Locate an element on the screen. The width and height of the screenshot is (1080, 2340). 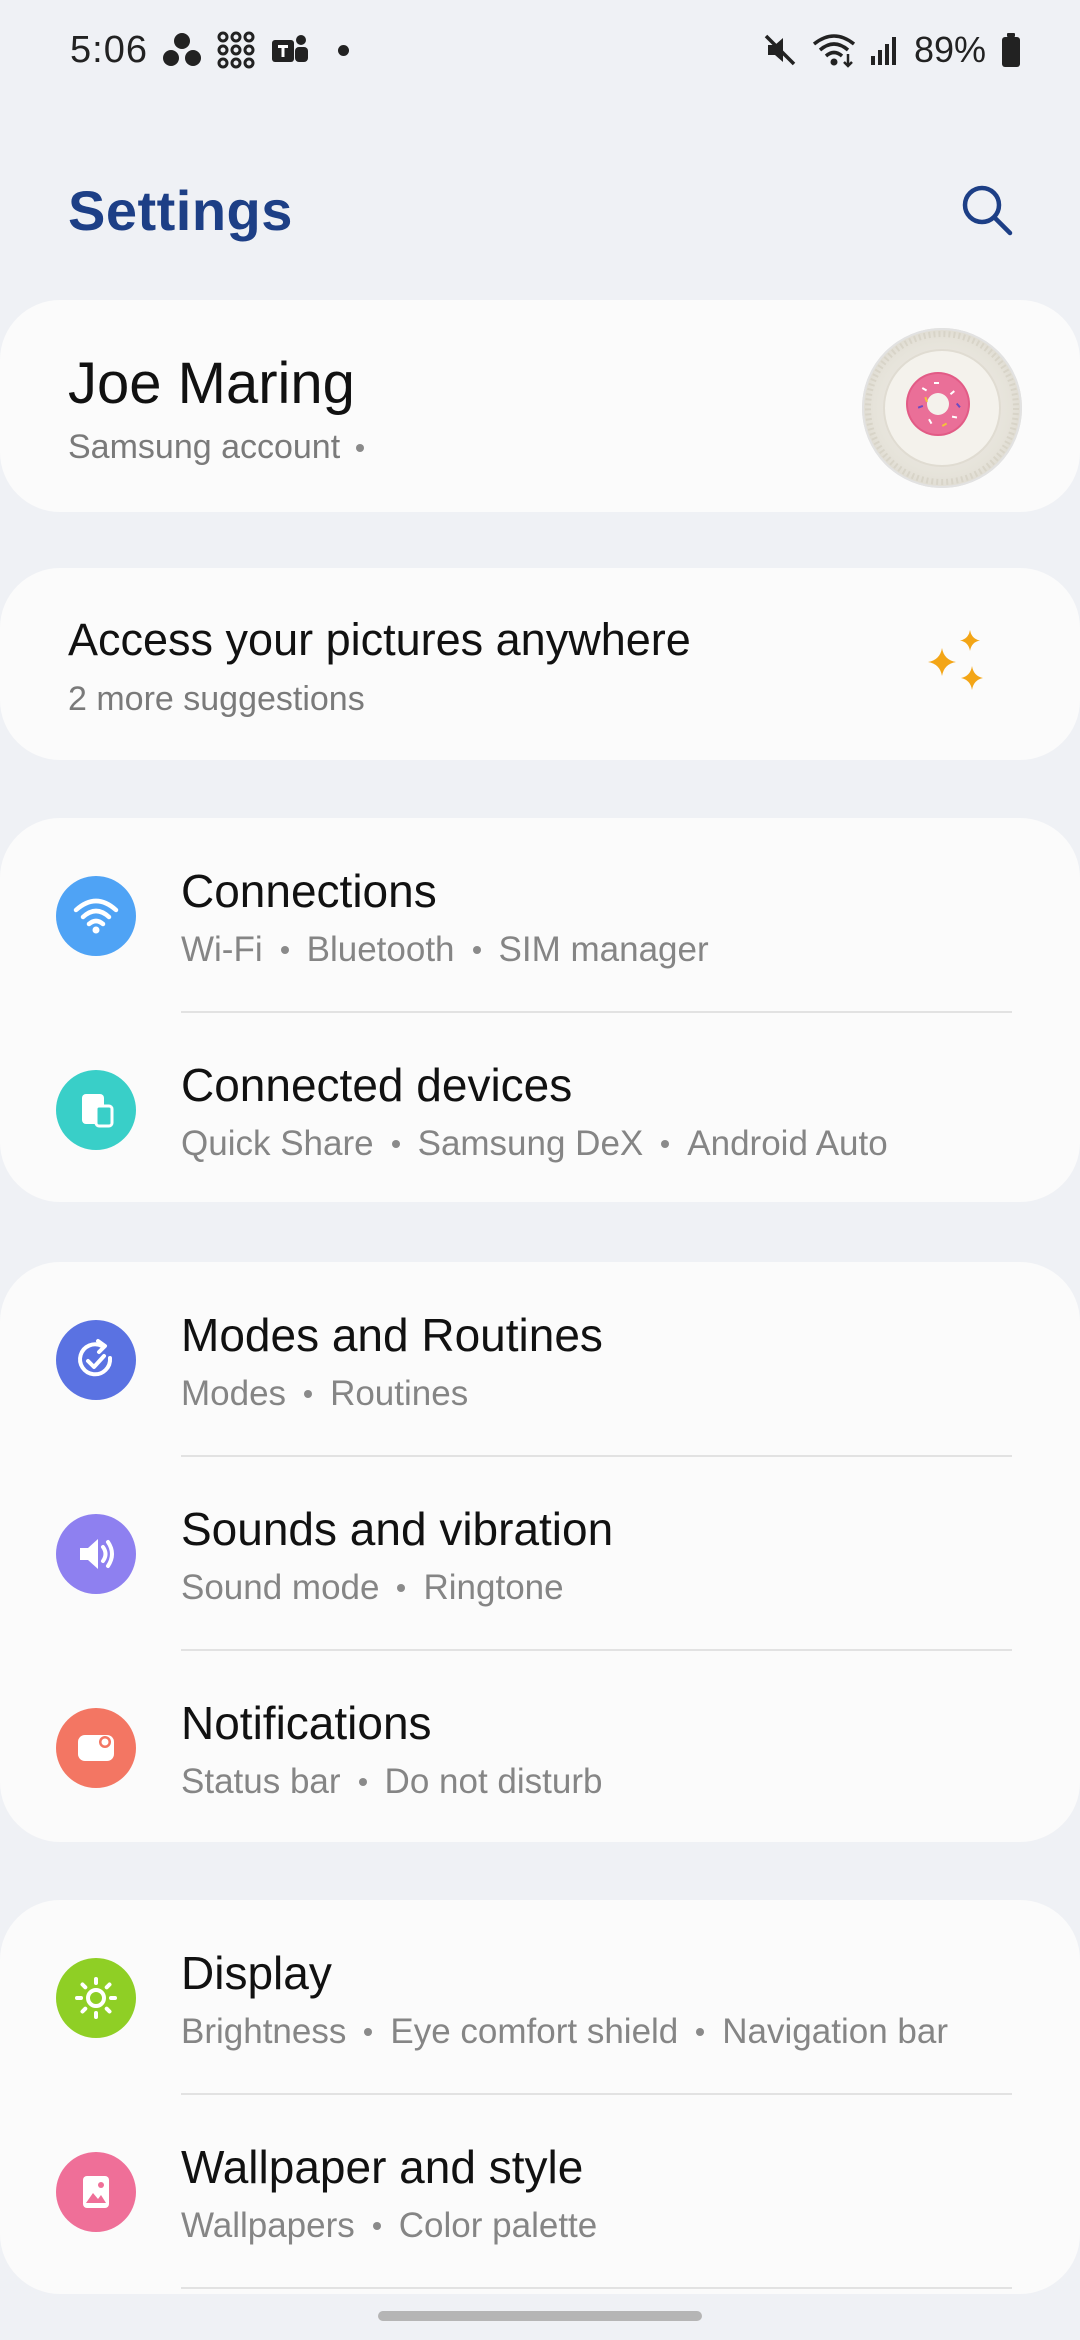
avatar is located at coordinates (942, 408).